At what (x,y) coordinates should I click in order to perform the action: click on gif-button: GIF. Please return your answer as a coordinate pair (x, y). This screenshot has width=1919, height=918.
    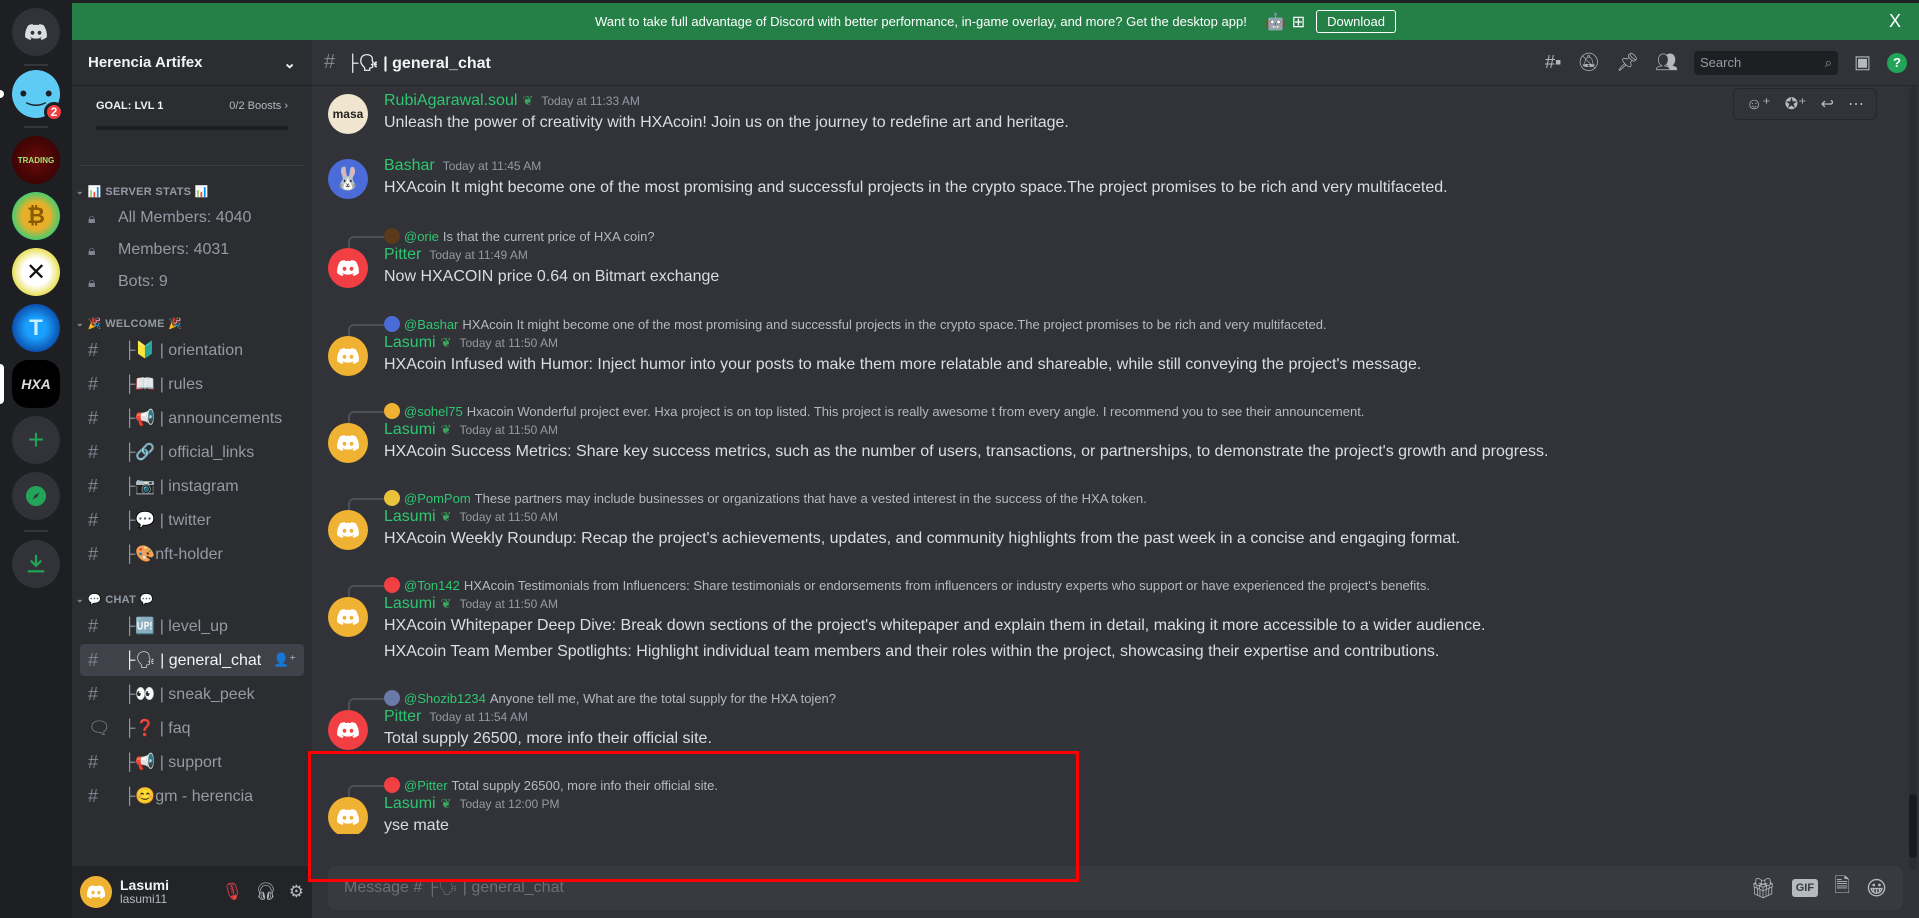
    Looking at the image, I should click on (1805, 888).